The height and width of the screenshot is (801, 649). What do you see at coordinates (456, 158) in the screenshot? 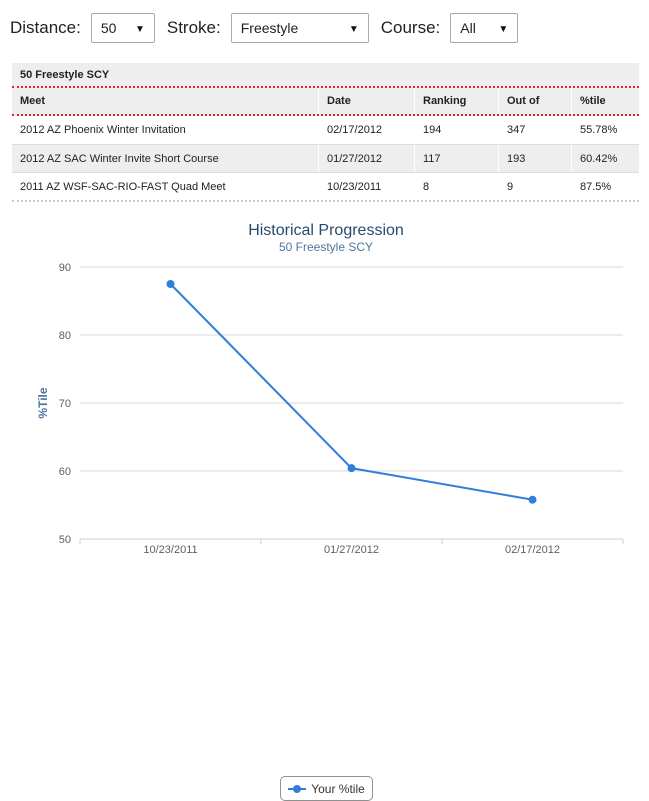
I see `cell-ranking: 117` at bounding box center [456, 158].